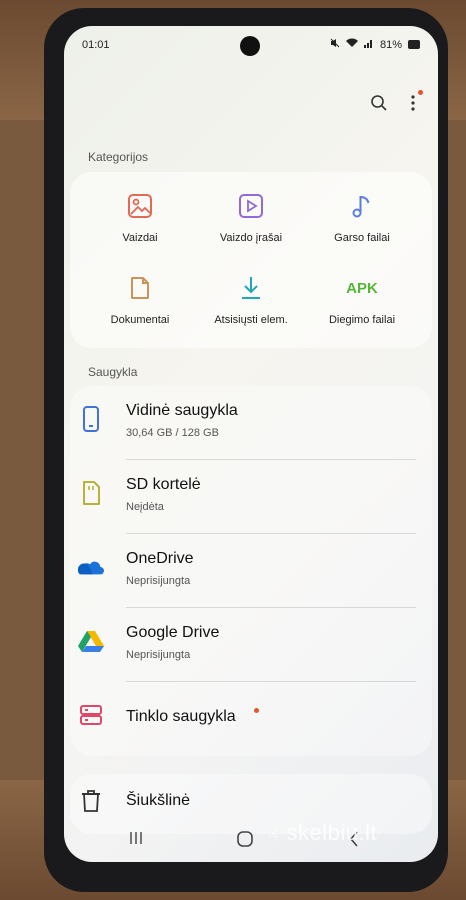 The image size is (466, 900). I want to click on recent-apps-icon, so click(136, 840).